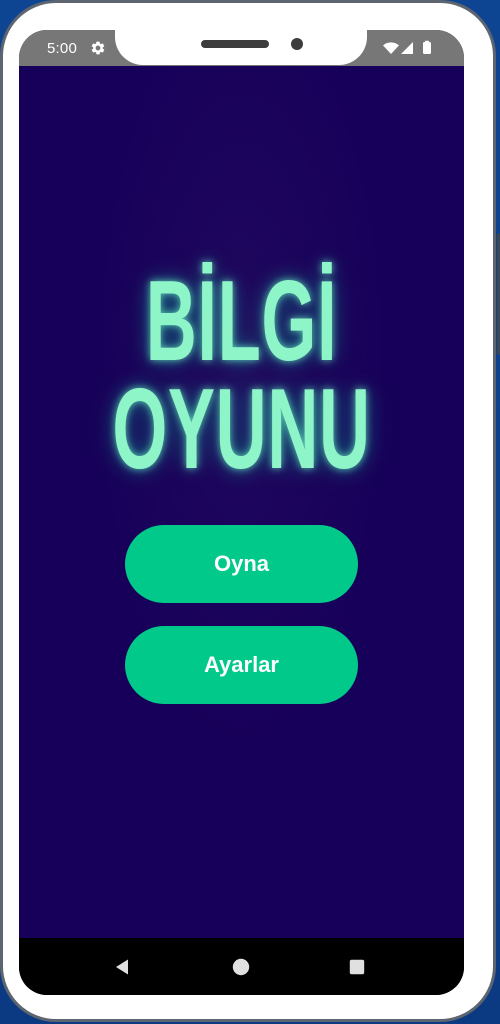  Describe the element at coordinates (98, 48) in the screenshot. I see `gear-icon` at that location.